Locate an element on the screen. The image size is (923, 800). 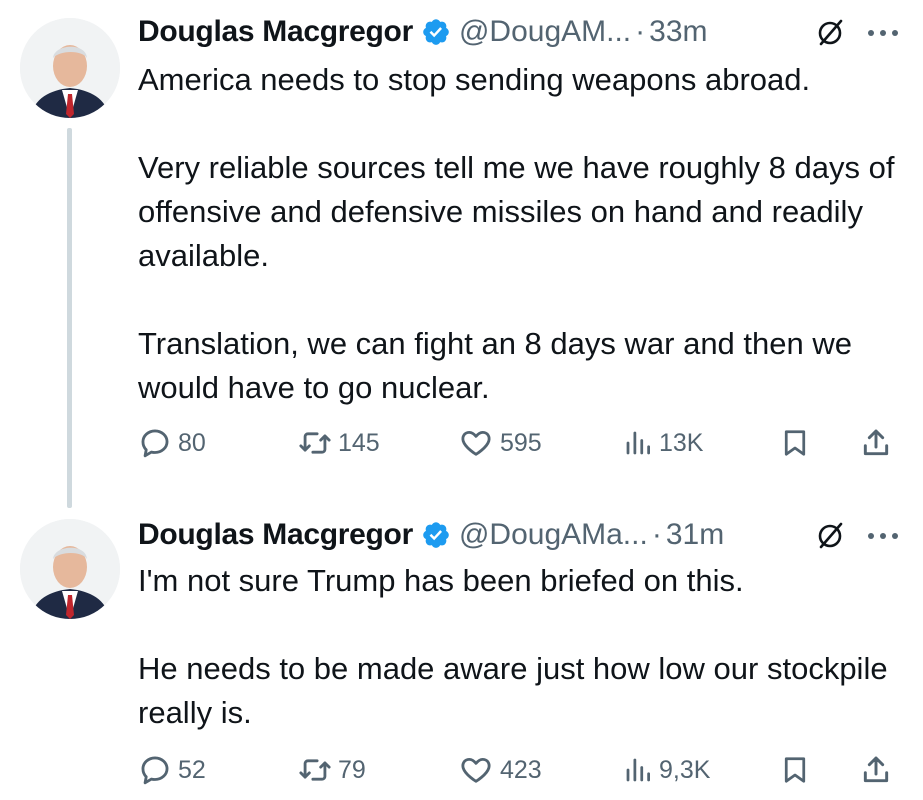
repost-count: 145 is located at coordinates (359, 442).